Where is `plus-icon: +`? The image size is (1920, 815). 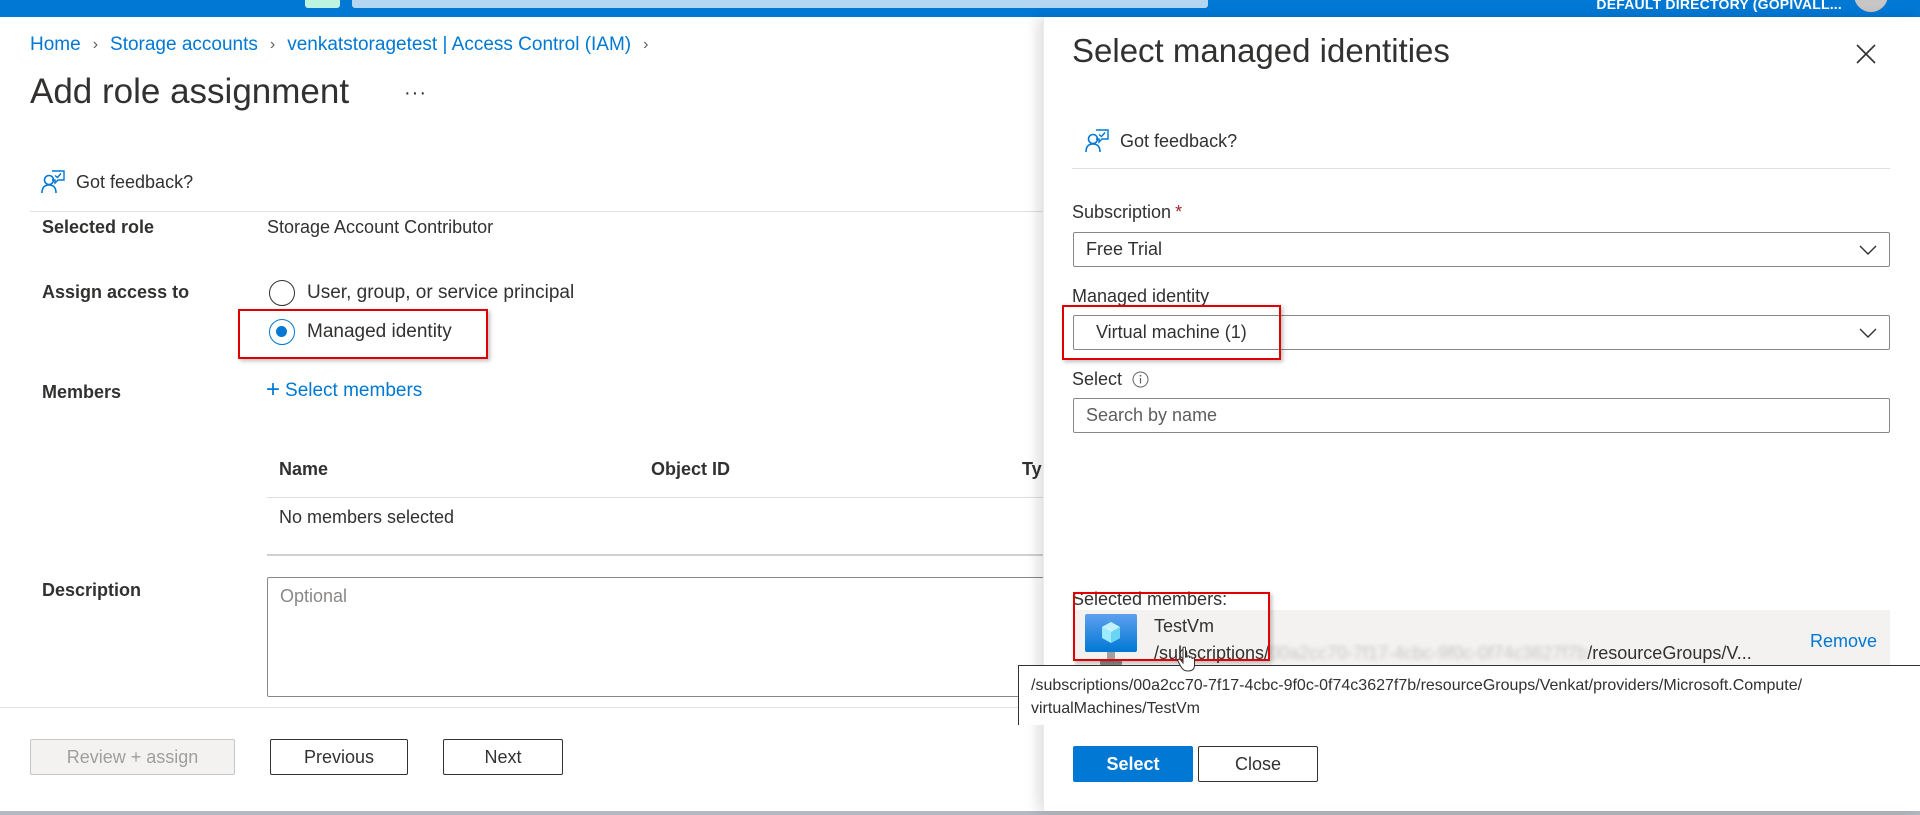 plus-icon: + is located at coordinates (273, 389).